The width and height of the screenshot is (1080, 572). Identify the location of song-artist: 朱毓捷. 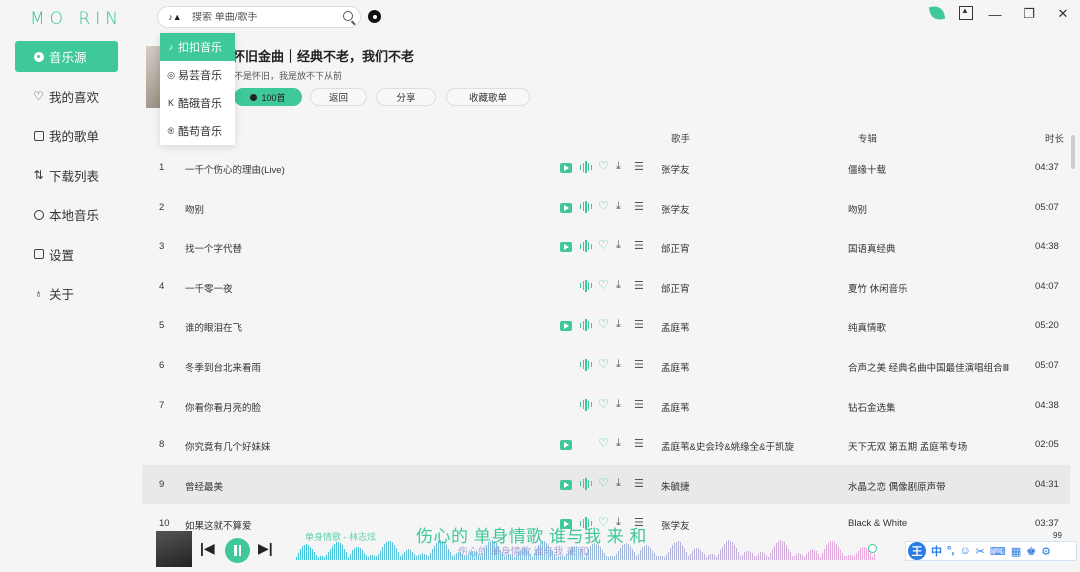
(675, 486).